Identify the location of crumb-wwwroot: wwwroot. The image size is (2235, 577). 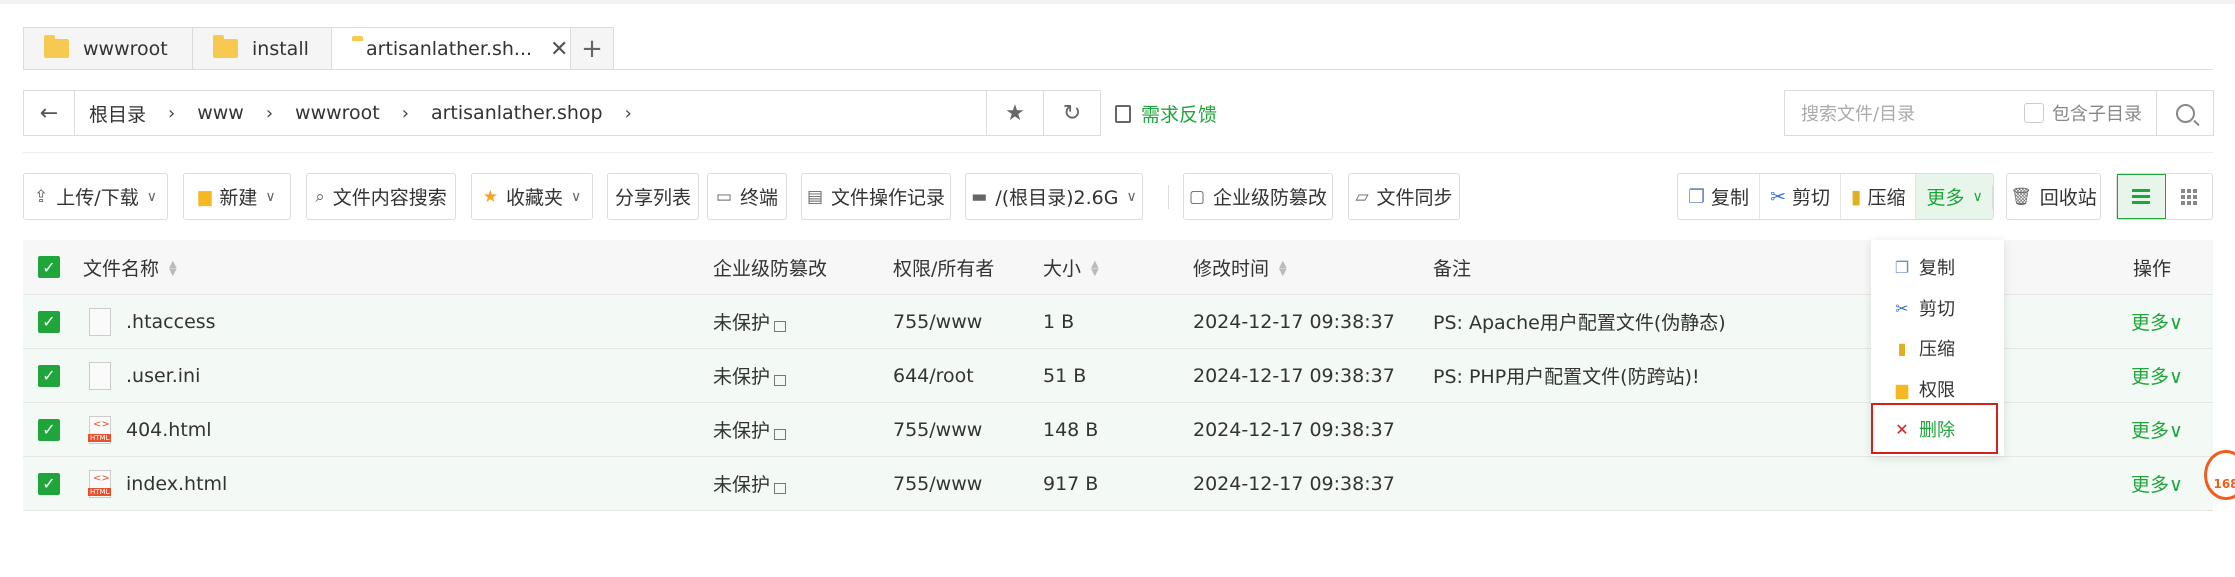
(337, 113).